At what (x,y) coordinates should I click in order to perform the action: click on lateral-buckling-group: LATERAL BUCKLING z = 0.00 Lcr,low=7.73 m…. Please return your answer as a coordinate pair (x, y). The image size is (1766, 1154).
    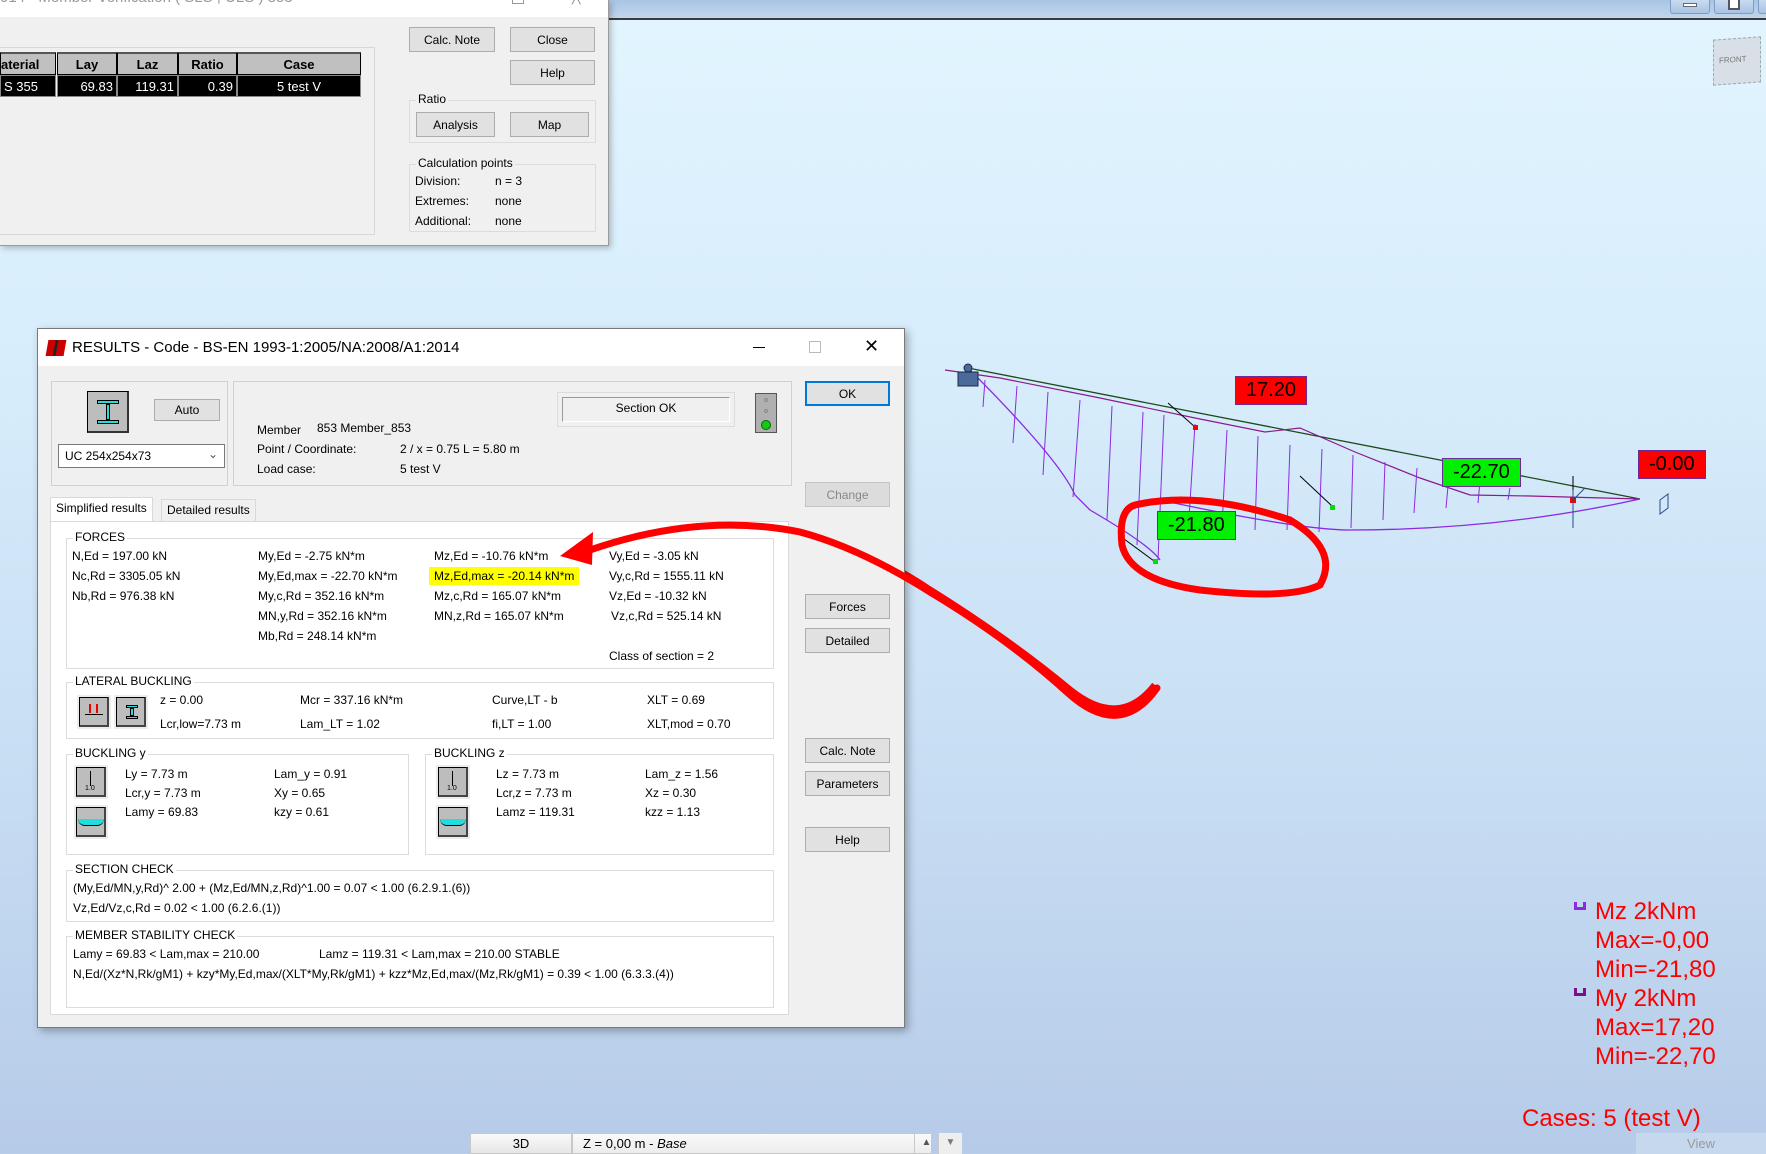
    Looking at the image, I should click on (420, 706).